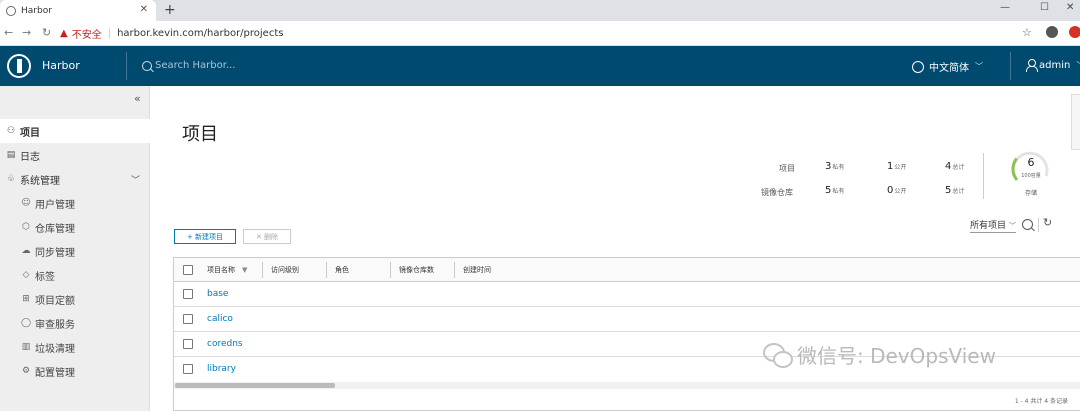  I want to click on extension-icon, so click(1074, 32).